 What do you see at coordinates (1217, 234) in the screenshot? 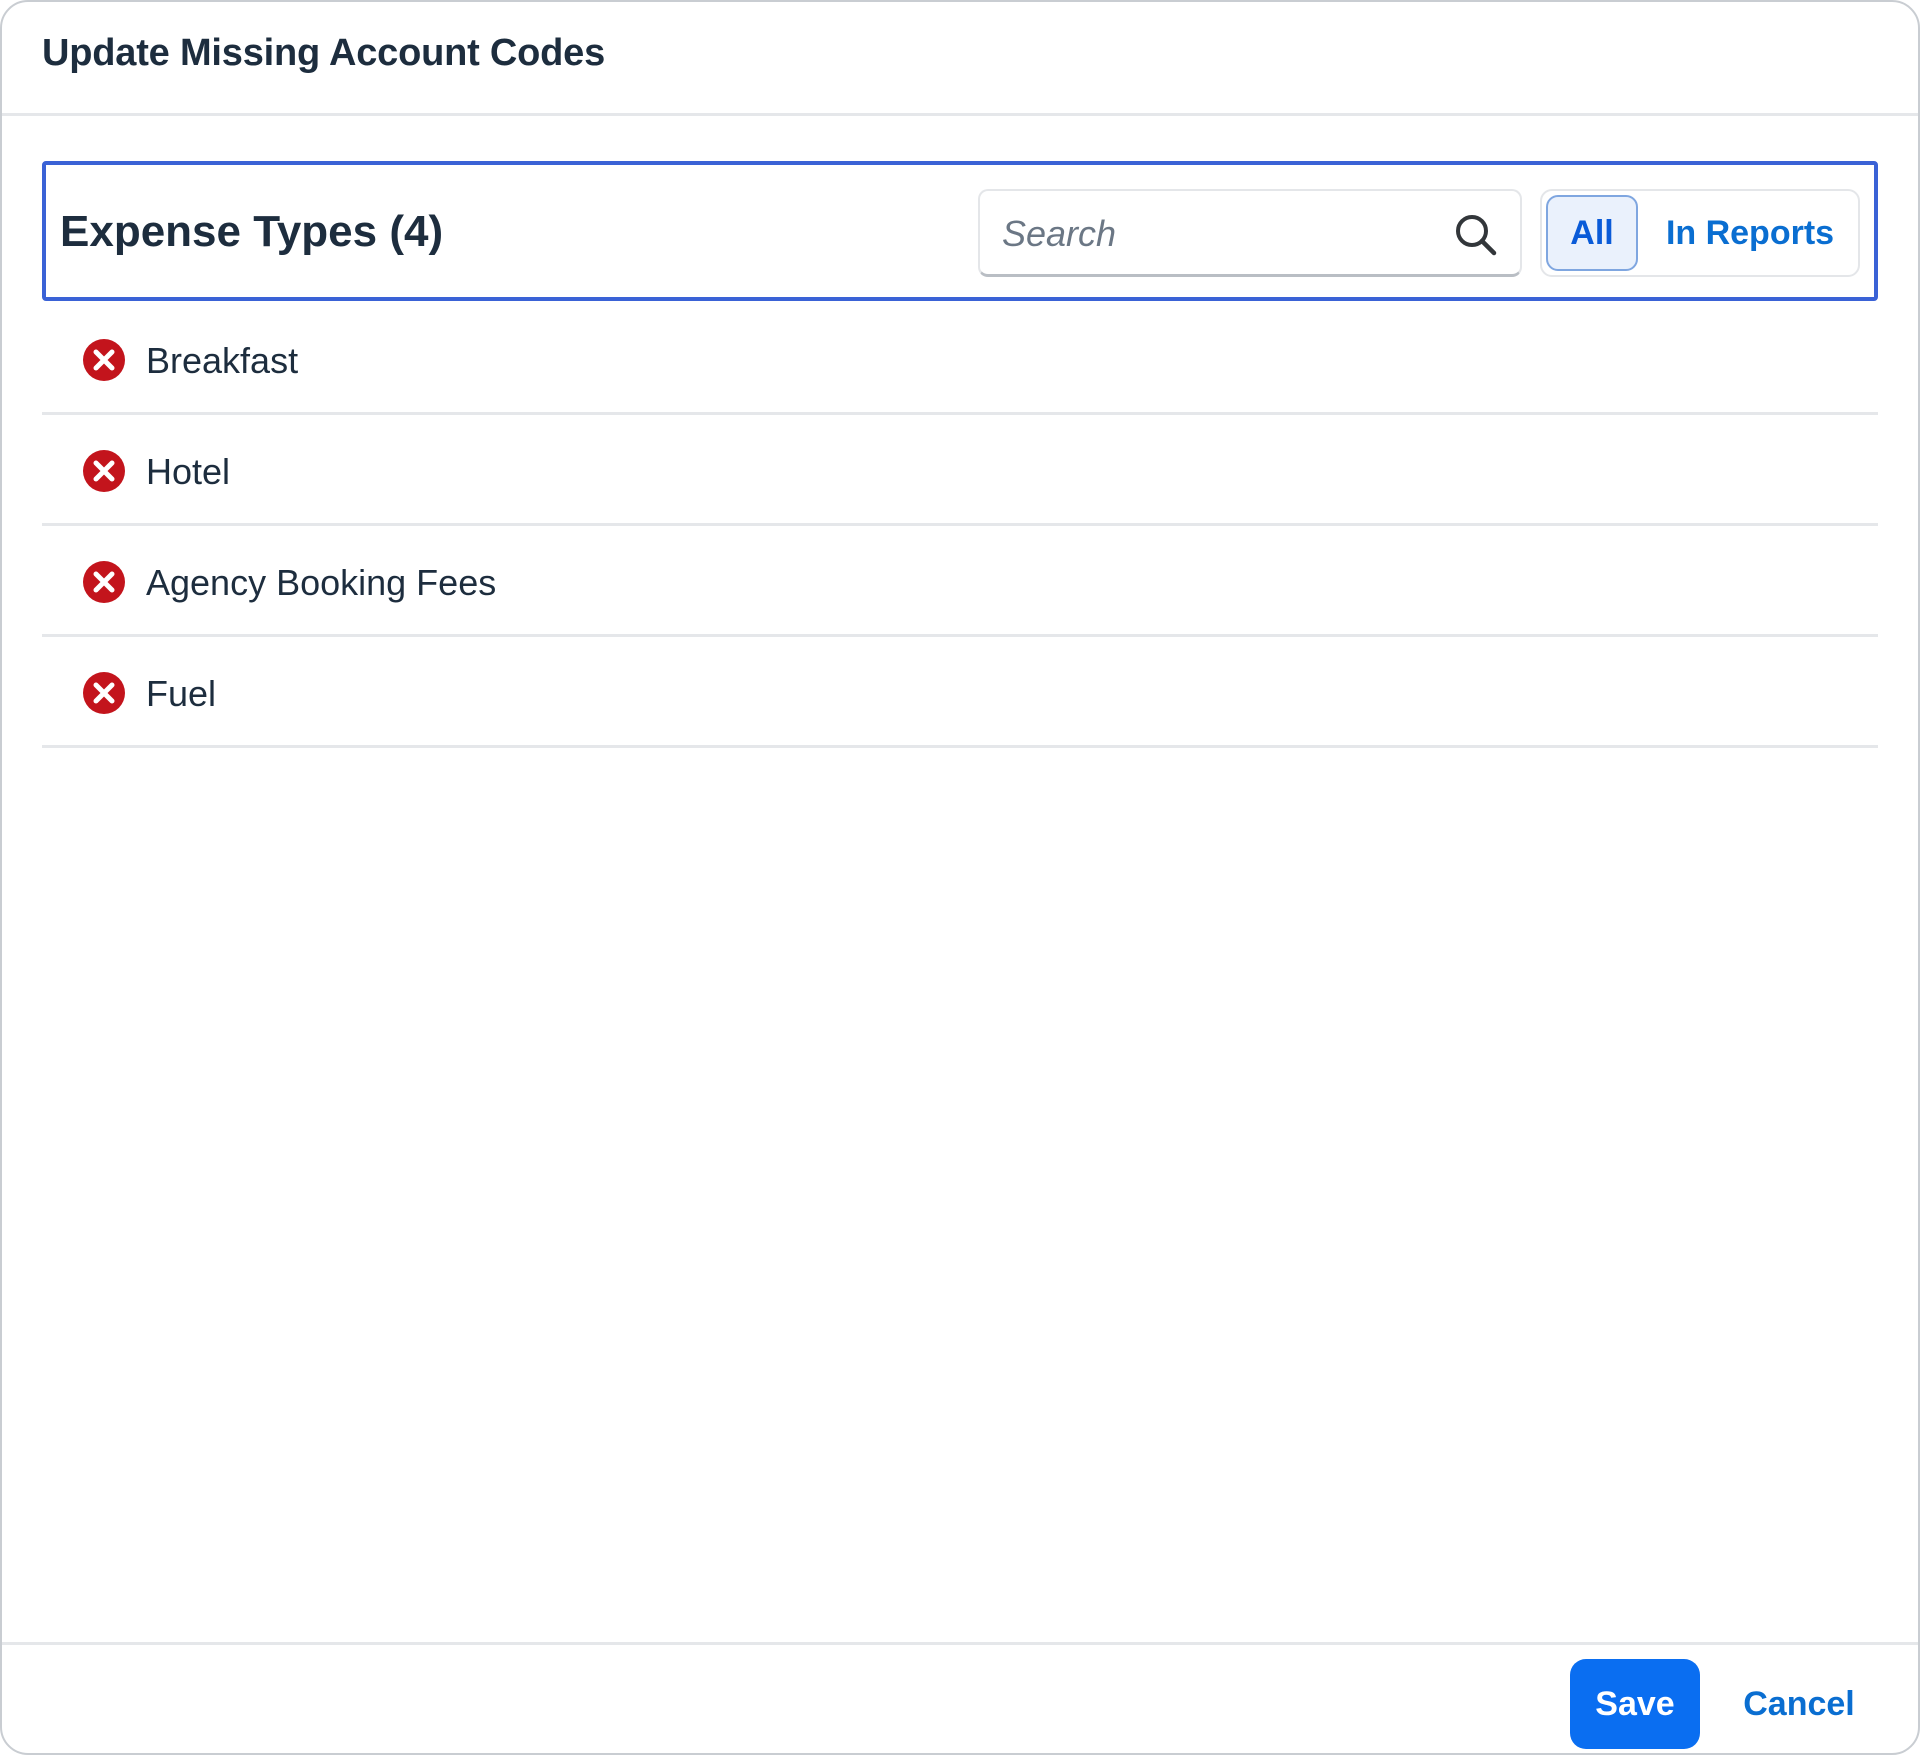
I see `search-input` at bounding box center [1217, 234].